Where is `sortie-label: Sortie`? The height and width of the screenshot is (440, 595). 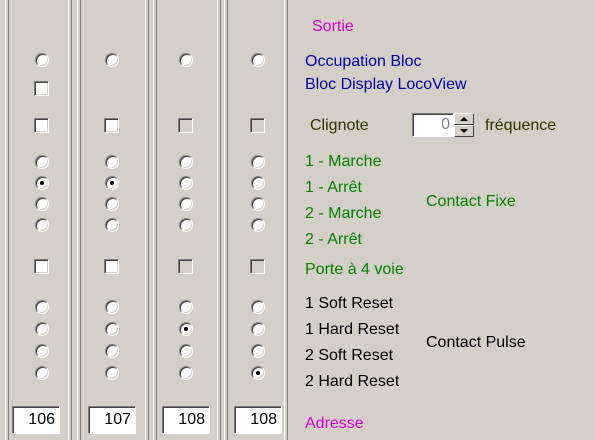 sortie-label: Sortie is located at coordinates (333, 26).